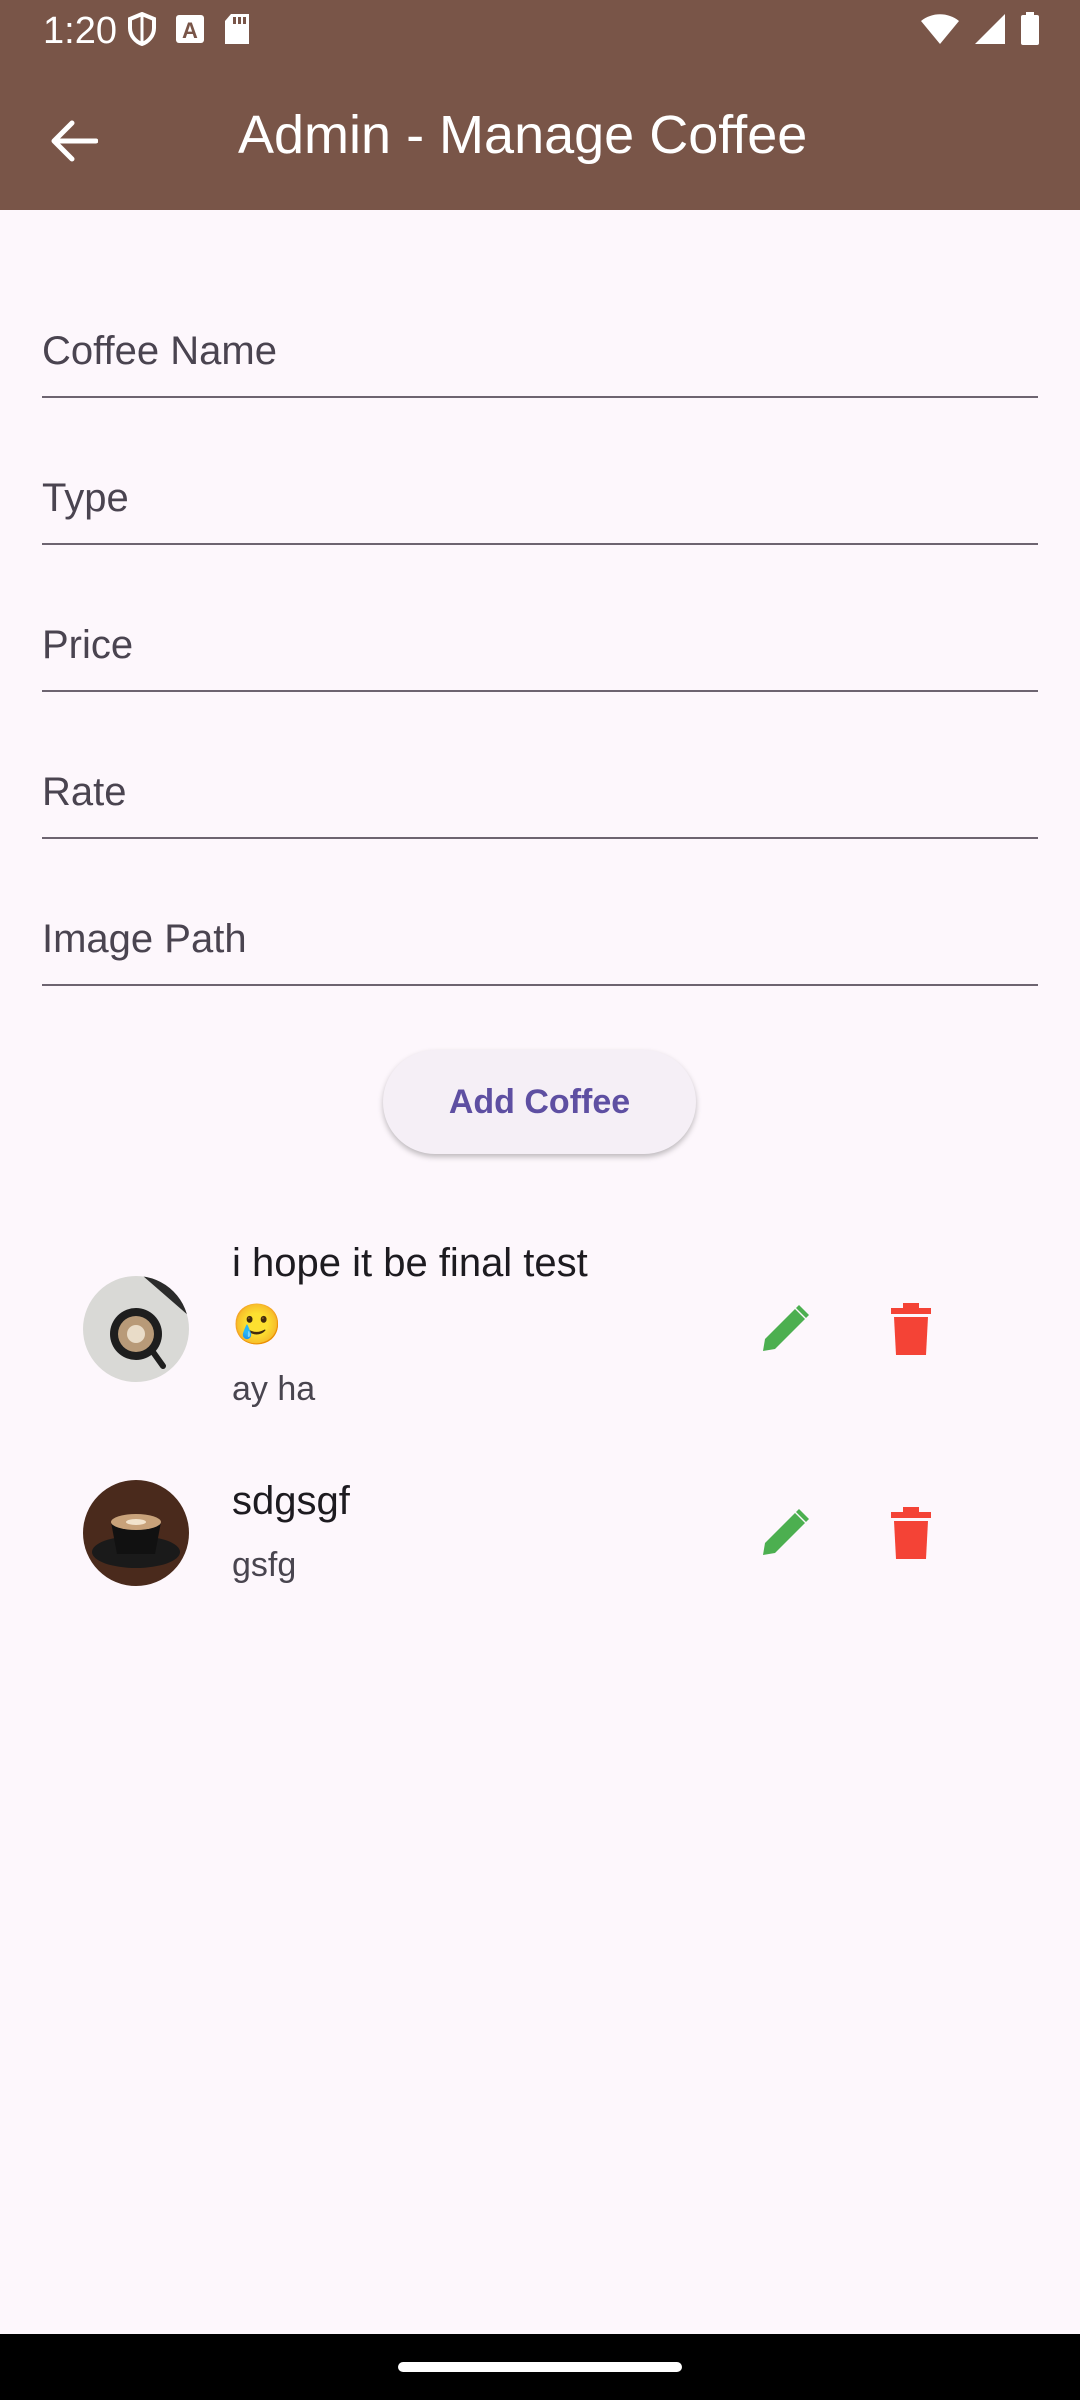 The height and width of the screenshot is (2400, 1080). Describe the element at coordinates (410, 1263) in the screenshot. I see `coffee-name-line1: i hope it be final test` at that location.